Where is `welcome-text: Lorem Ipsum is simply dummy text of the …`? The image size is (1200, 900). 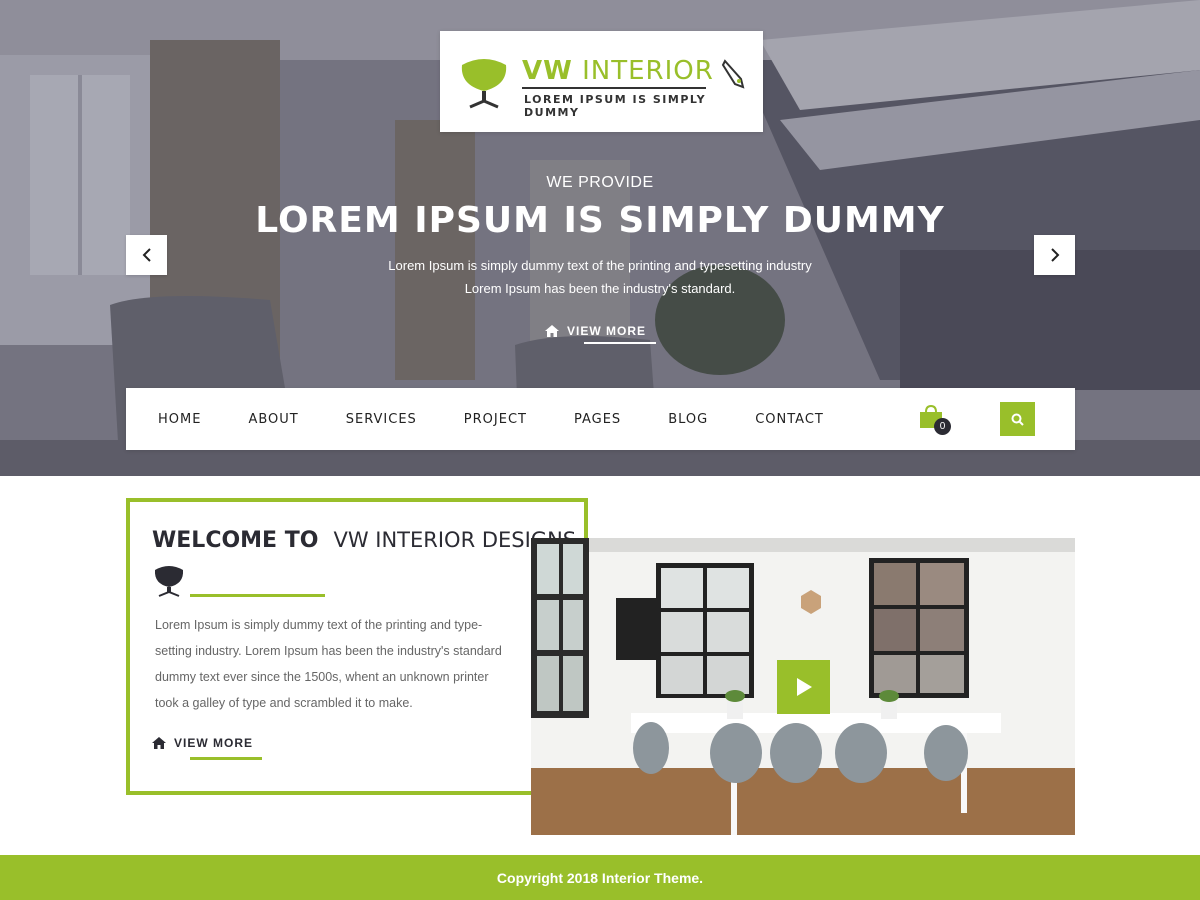 welcome-text: Lorem Ipsum is simply dummy text of the … is located at coordinates (328, 664).